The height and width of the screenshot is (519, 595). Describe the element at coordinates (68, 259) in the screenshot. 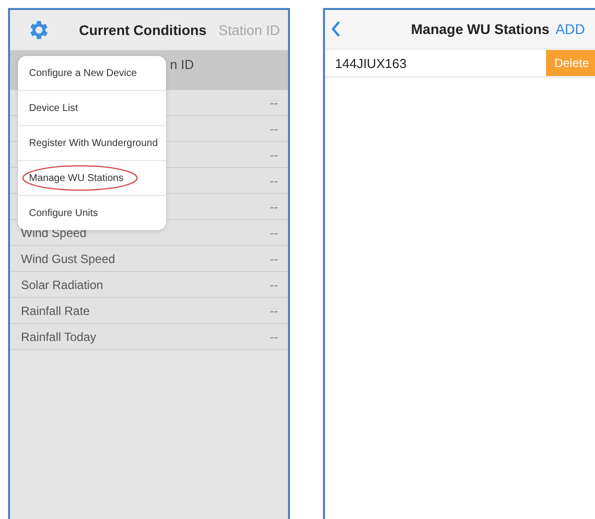

I see `condition-label: Wind Gust Speed` at that location.